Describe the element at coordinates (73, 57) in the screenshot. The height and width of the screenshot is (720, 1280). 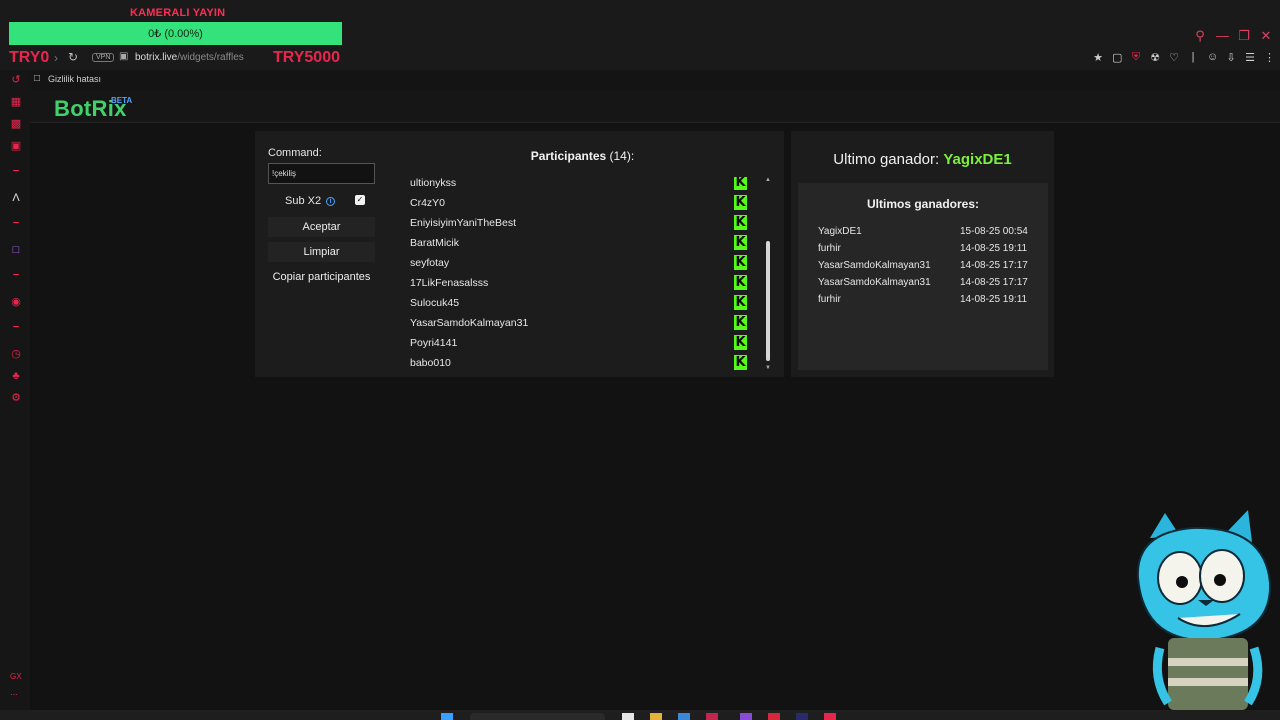
I see `reload-icon: ↻` at that location.